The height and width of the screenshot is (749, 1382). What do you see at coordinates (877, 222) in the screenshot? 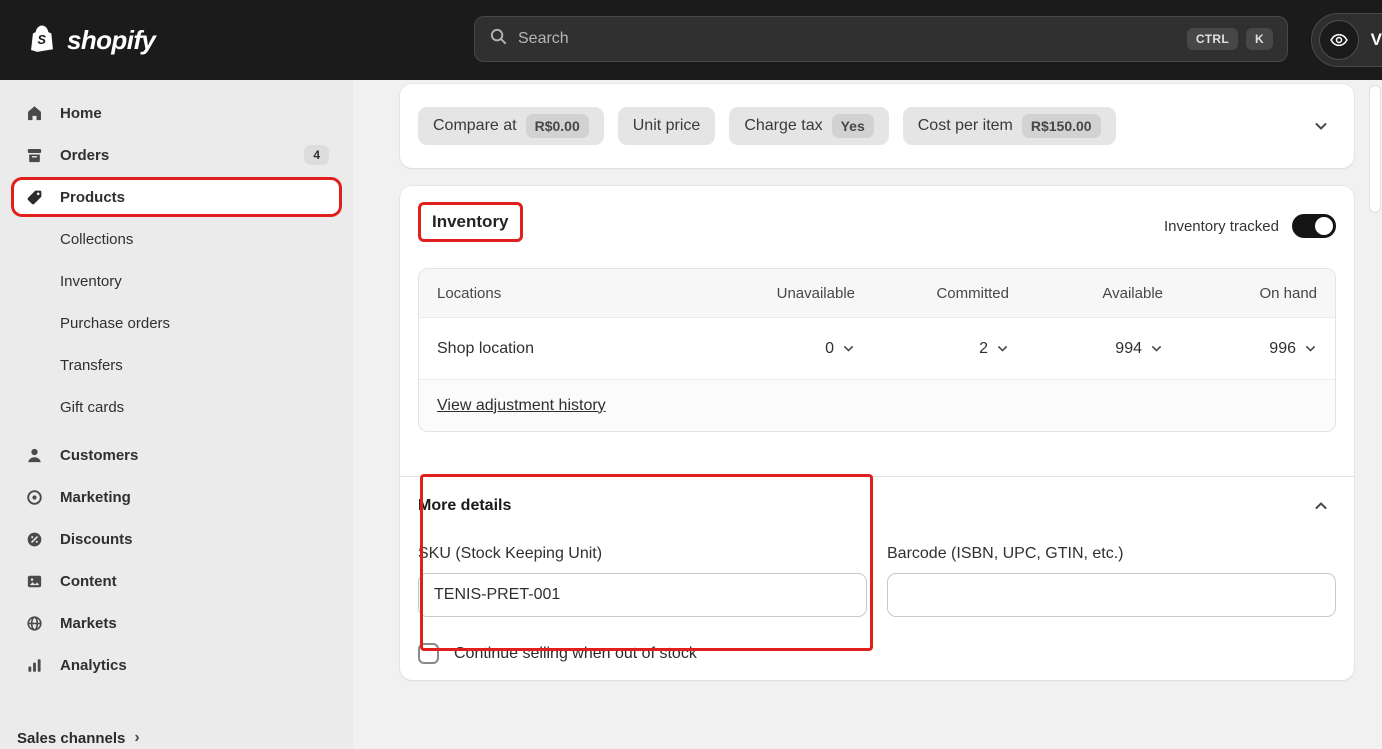
I see `inventory-header: Inventory Inventory tracked` at bounding box center [877, 222].